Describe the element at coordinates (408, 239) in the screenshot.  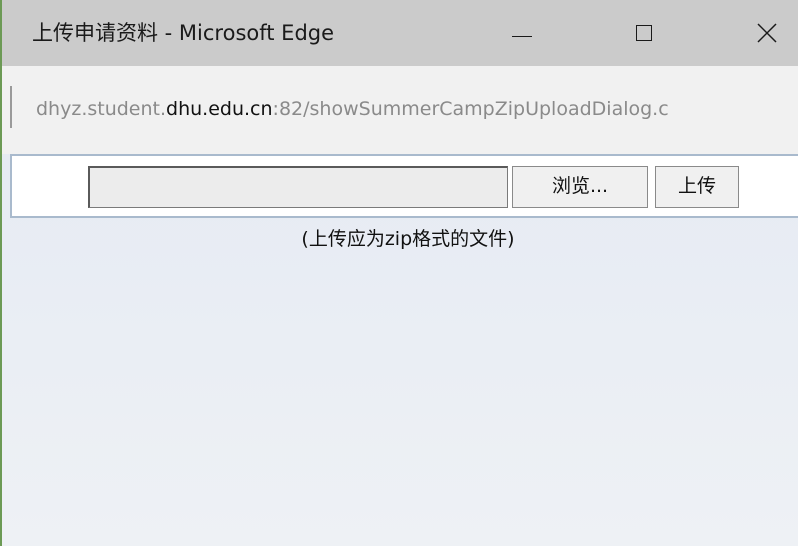
I see `upload-hint: (上传应为zip格式的文件)` at that location.